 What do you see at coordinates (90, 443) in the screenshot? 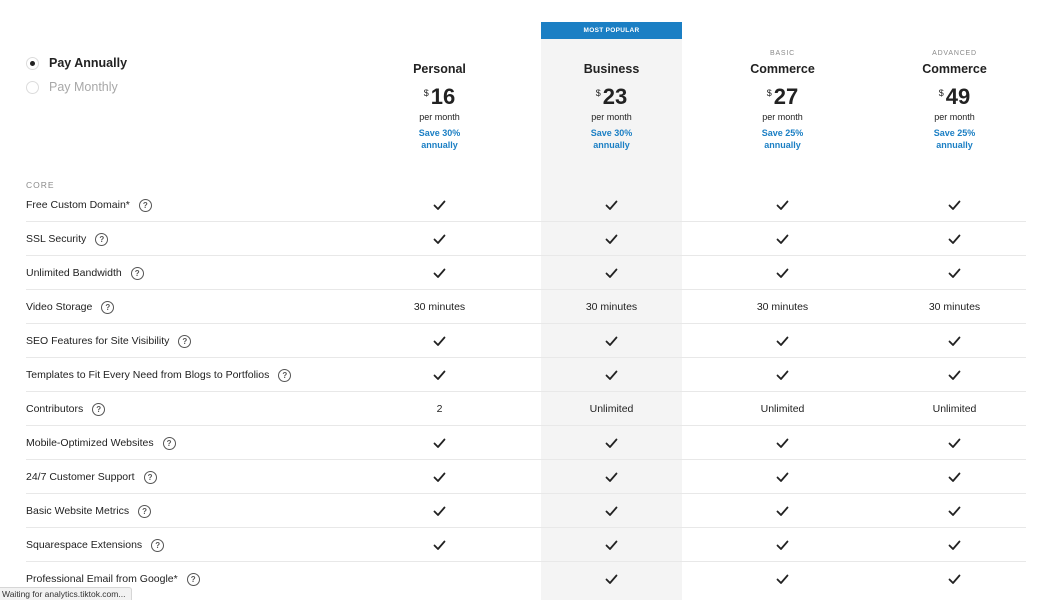
I see `feature-label: Mobile-Optimized Websites` at bounding box center [90, 443].